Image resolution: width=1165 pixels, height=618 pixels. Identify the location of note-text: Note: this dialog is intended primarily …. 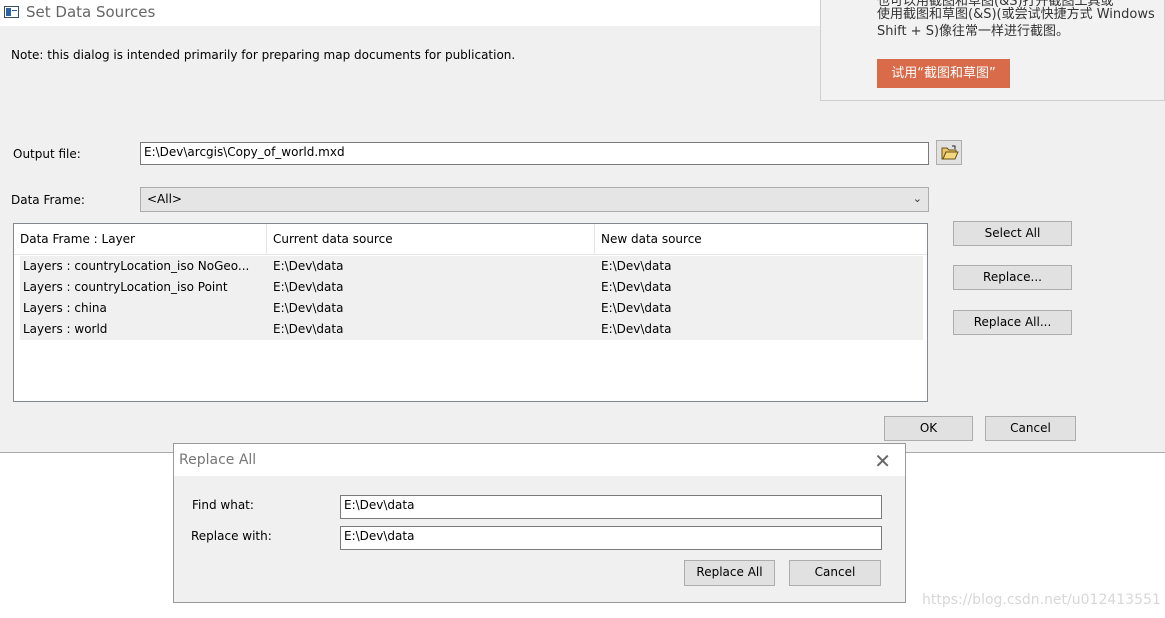
(263, 55).